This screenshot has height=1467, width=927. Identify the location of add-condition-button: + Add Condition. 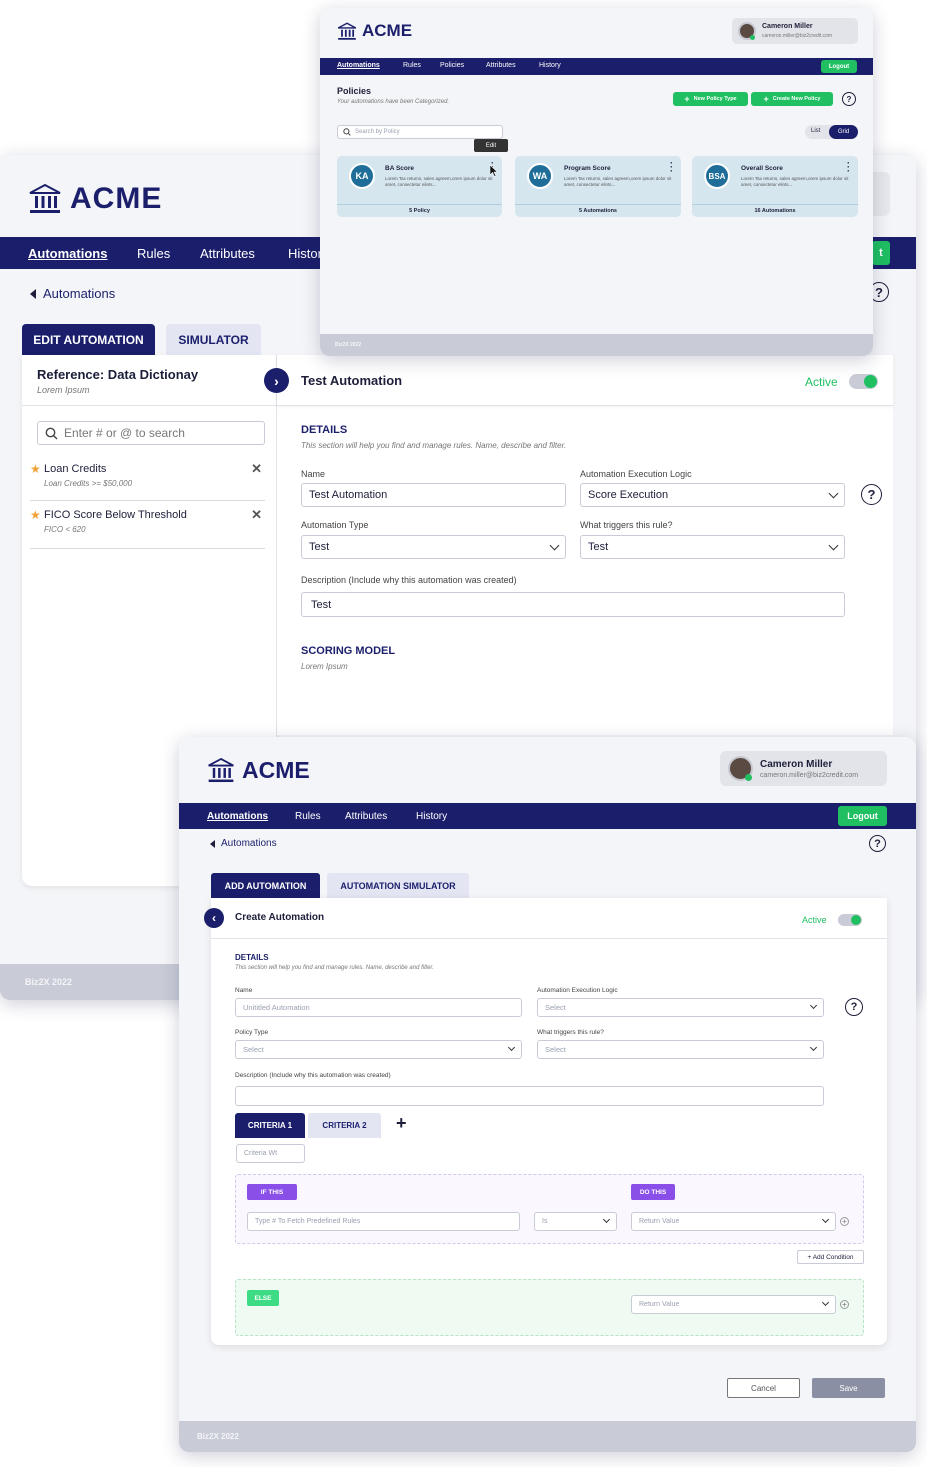
(830, 1257).